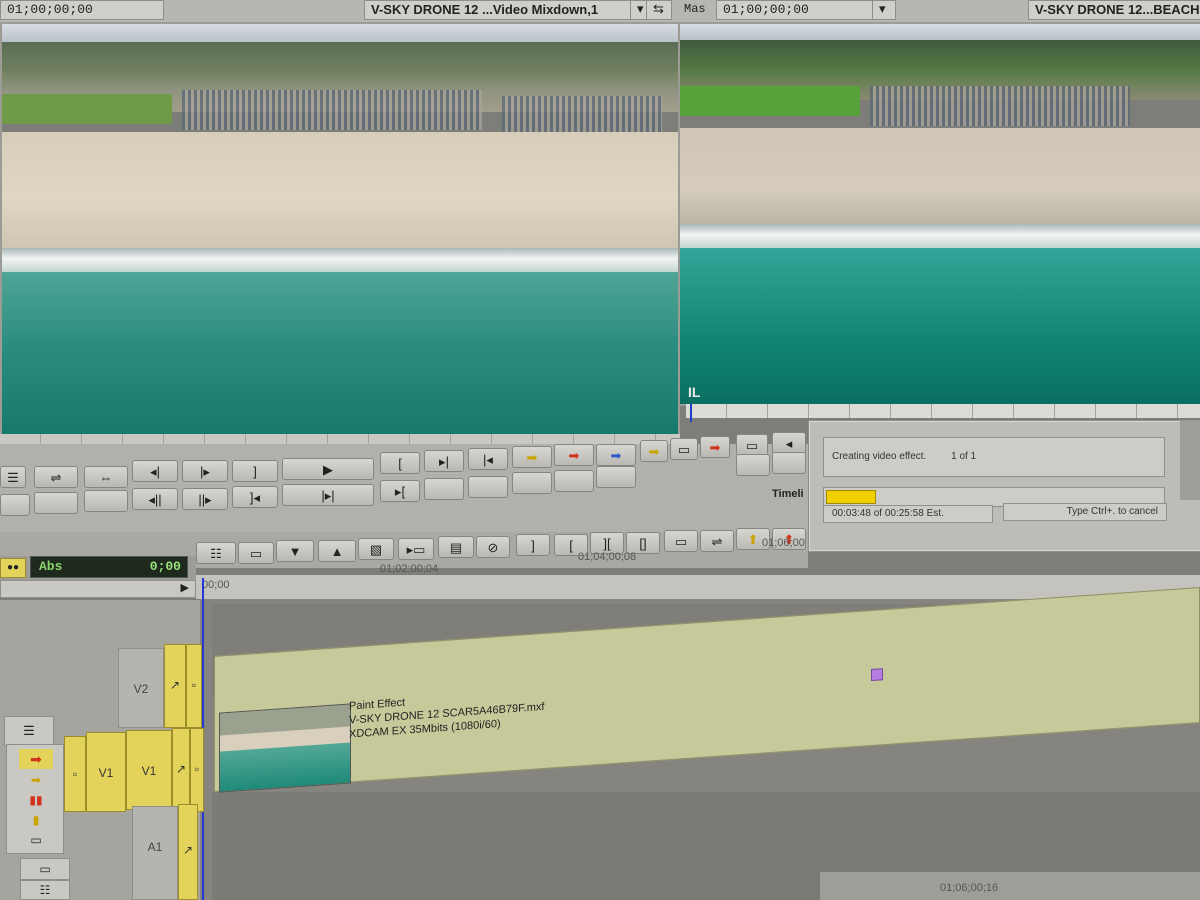  I want to click on play-in-out-icon: ]◂, so click(255, 497).